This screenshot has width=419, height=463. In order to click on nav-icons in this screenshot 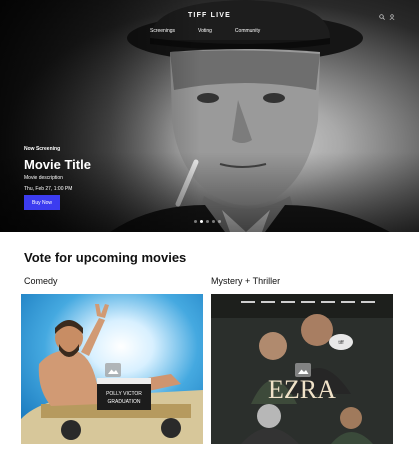, I will do `click(387, 17)`.